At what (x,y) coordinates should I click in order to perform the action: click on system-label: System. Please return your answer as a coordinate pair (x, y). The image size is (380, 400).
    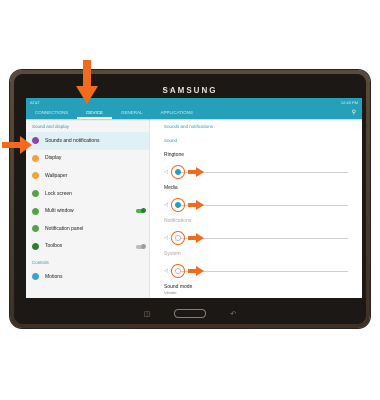
    Looking at the image, I should click on (172, 254).